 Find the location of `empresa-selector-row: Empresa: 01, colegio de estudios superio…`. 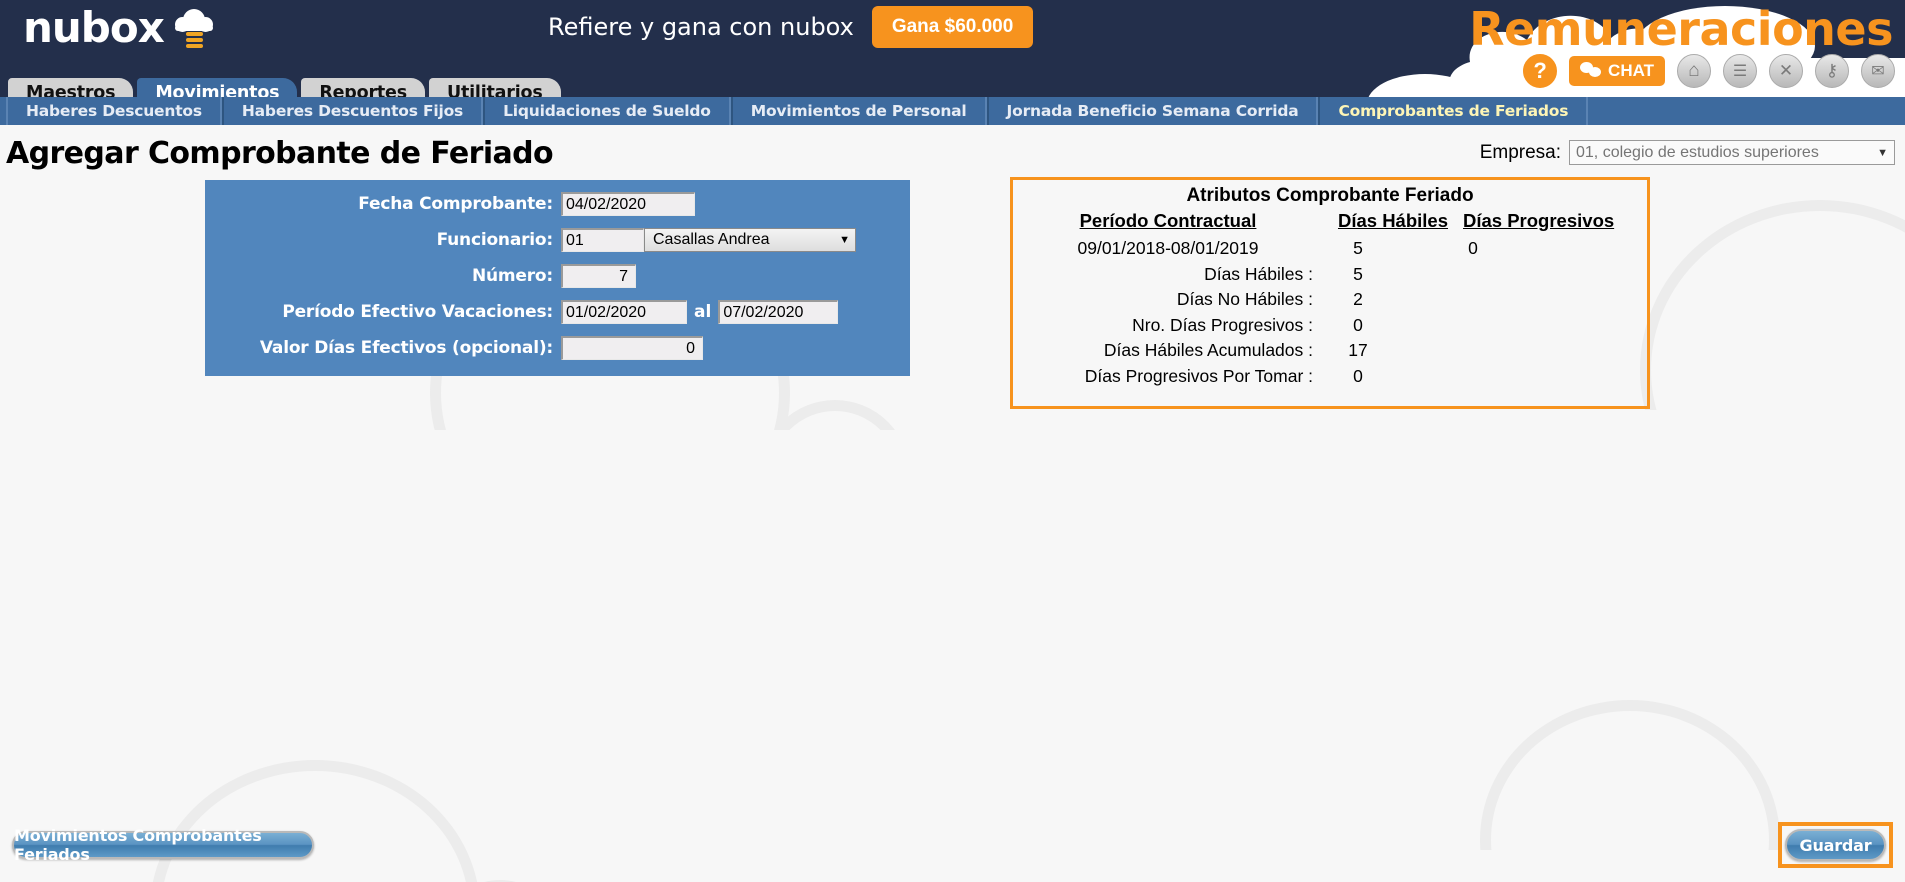

empresa-selector-row: Empresa: 01, colegio de estudios superio… is located at coordinates (1687, 152).